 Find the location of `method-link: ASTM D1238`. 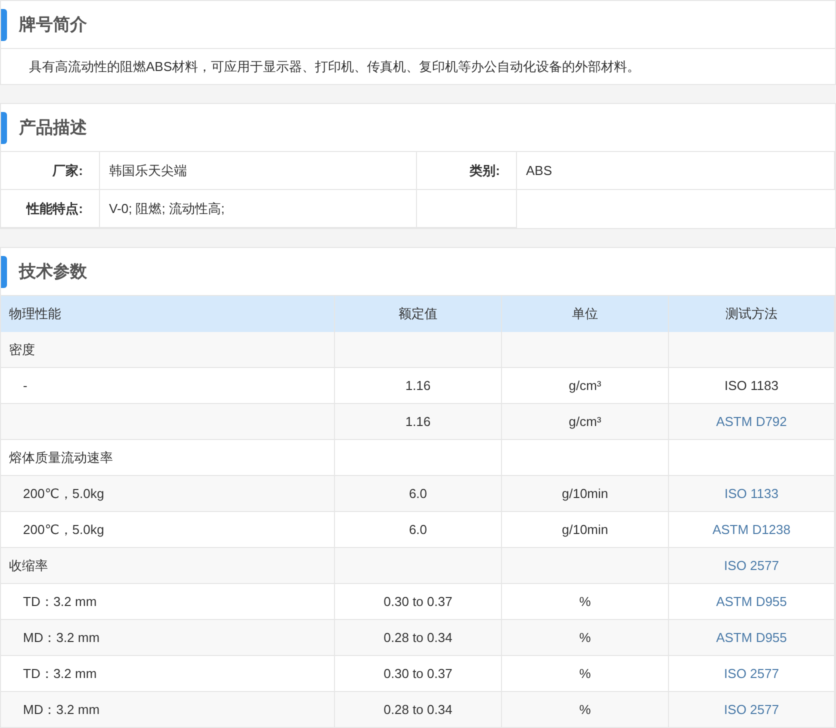

method-link: ASTM D1238 is located at coordinates (751, 529).